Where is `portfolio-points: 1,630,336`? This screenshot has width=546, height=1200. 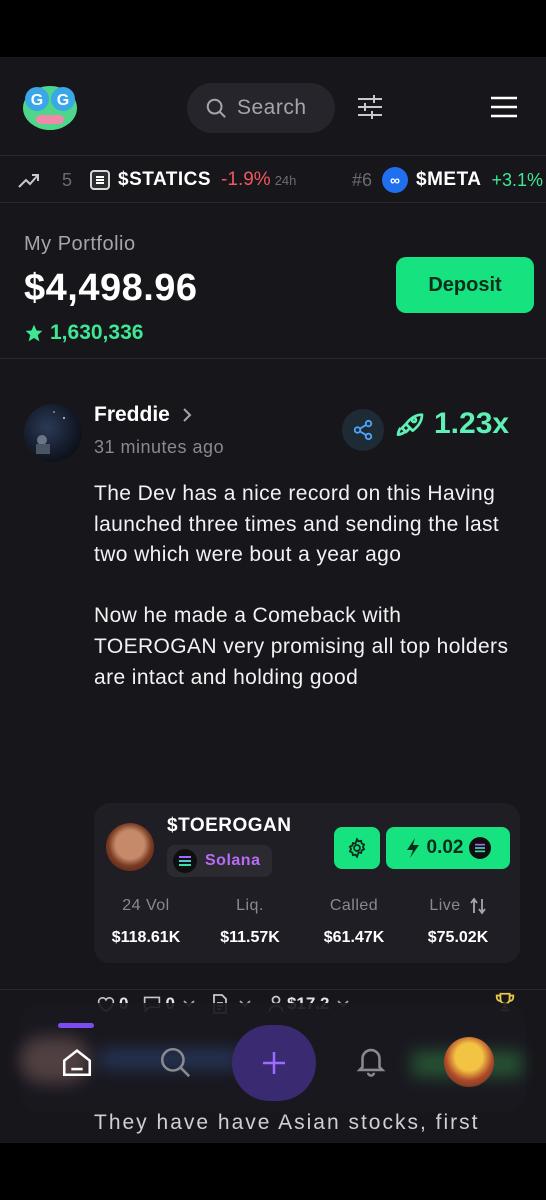
portfolio-points: 1,630,336 is located at coordinates (83, 333).